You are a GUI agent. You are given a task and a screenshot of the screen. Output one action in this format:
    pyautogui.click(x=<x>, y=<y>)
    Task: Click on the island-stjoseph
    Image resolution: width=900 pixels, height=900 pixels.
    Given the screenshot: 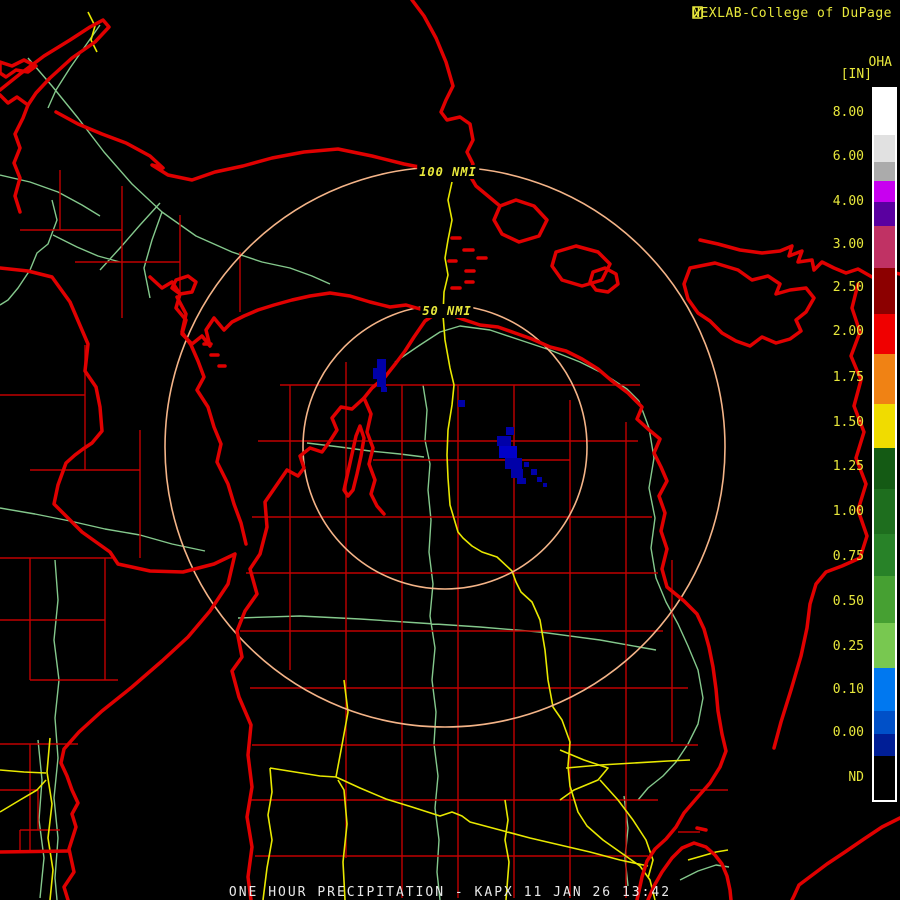 What is the action you would take?
    pyautogui.click(x=520, y=221)
    